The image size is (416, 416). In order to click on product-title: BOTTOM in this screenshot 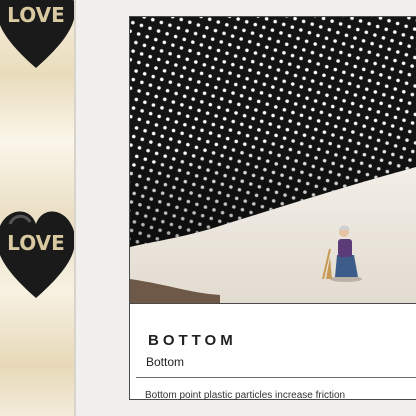, I will do `click(192, 340)`.